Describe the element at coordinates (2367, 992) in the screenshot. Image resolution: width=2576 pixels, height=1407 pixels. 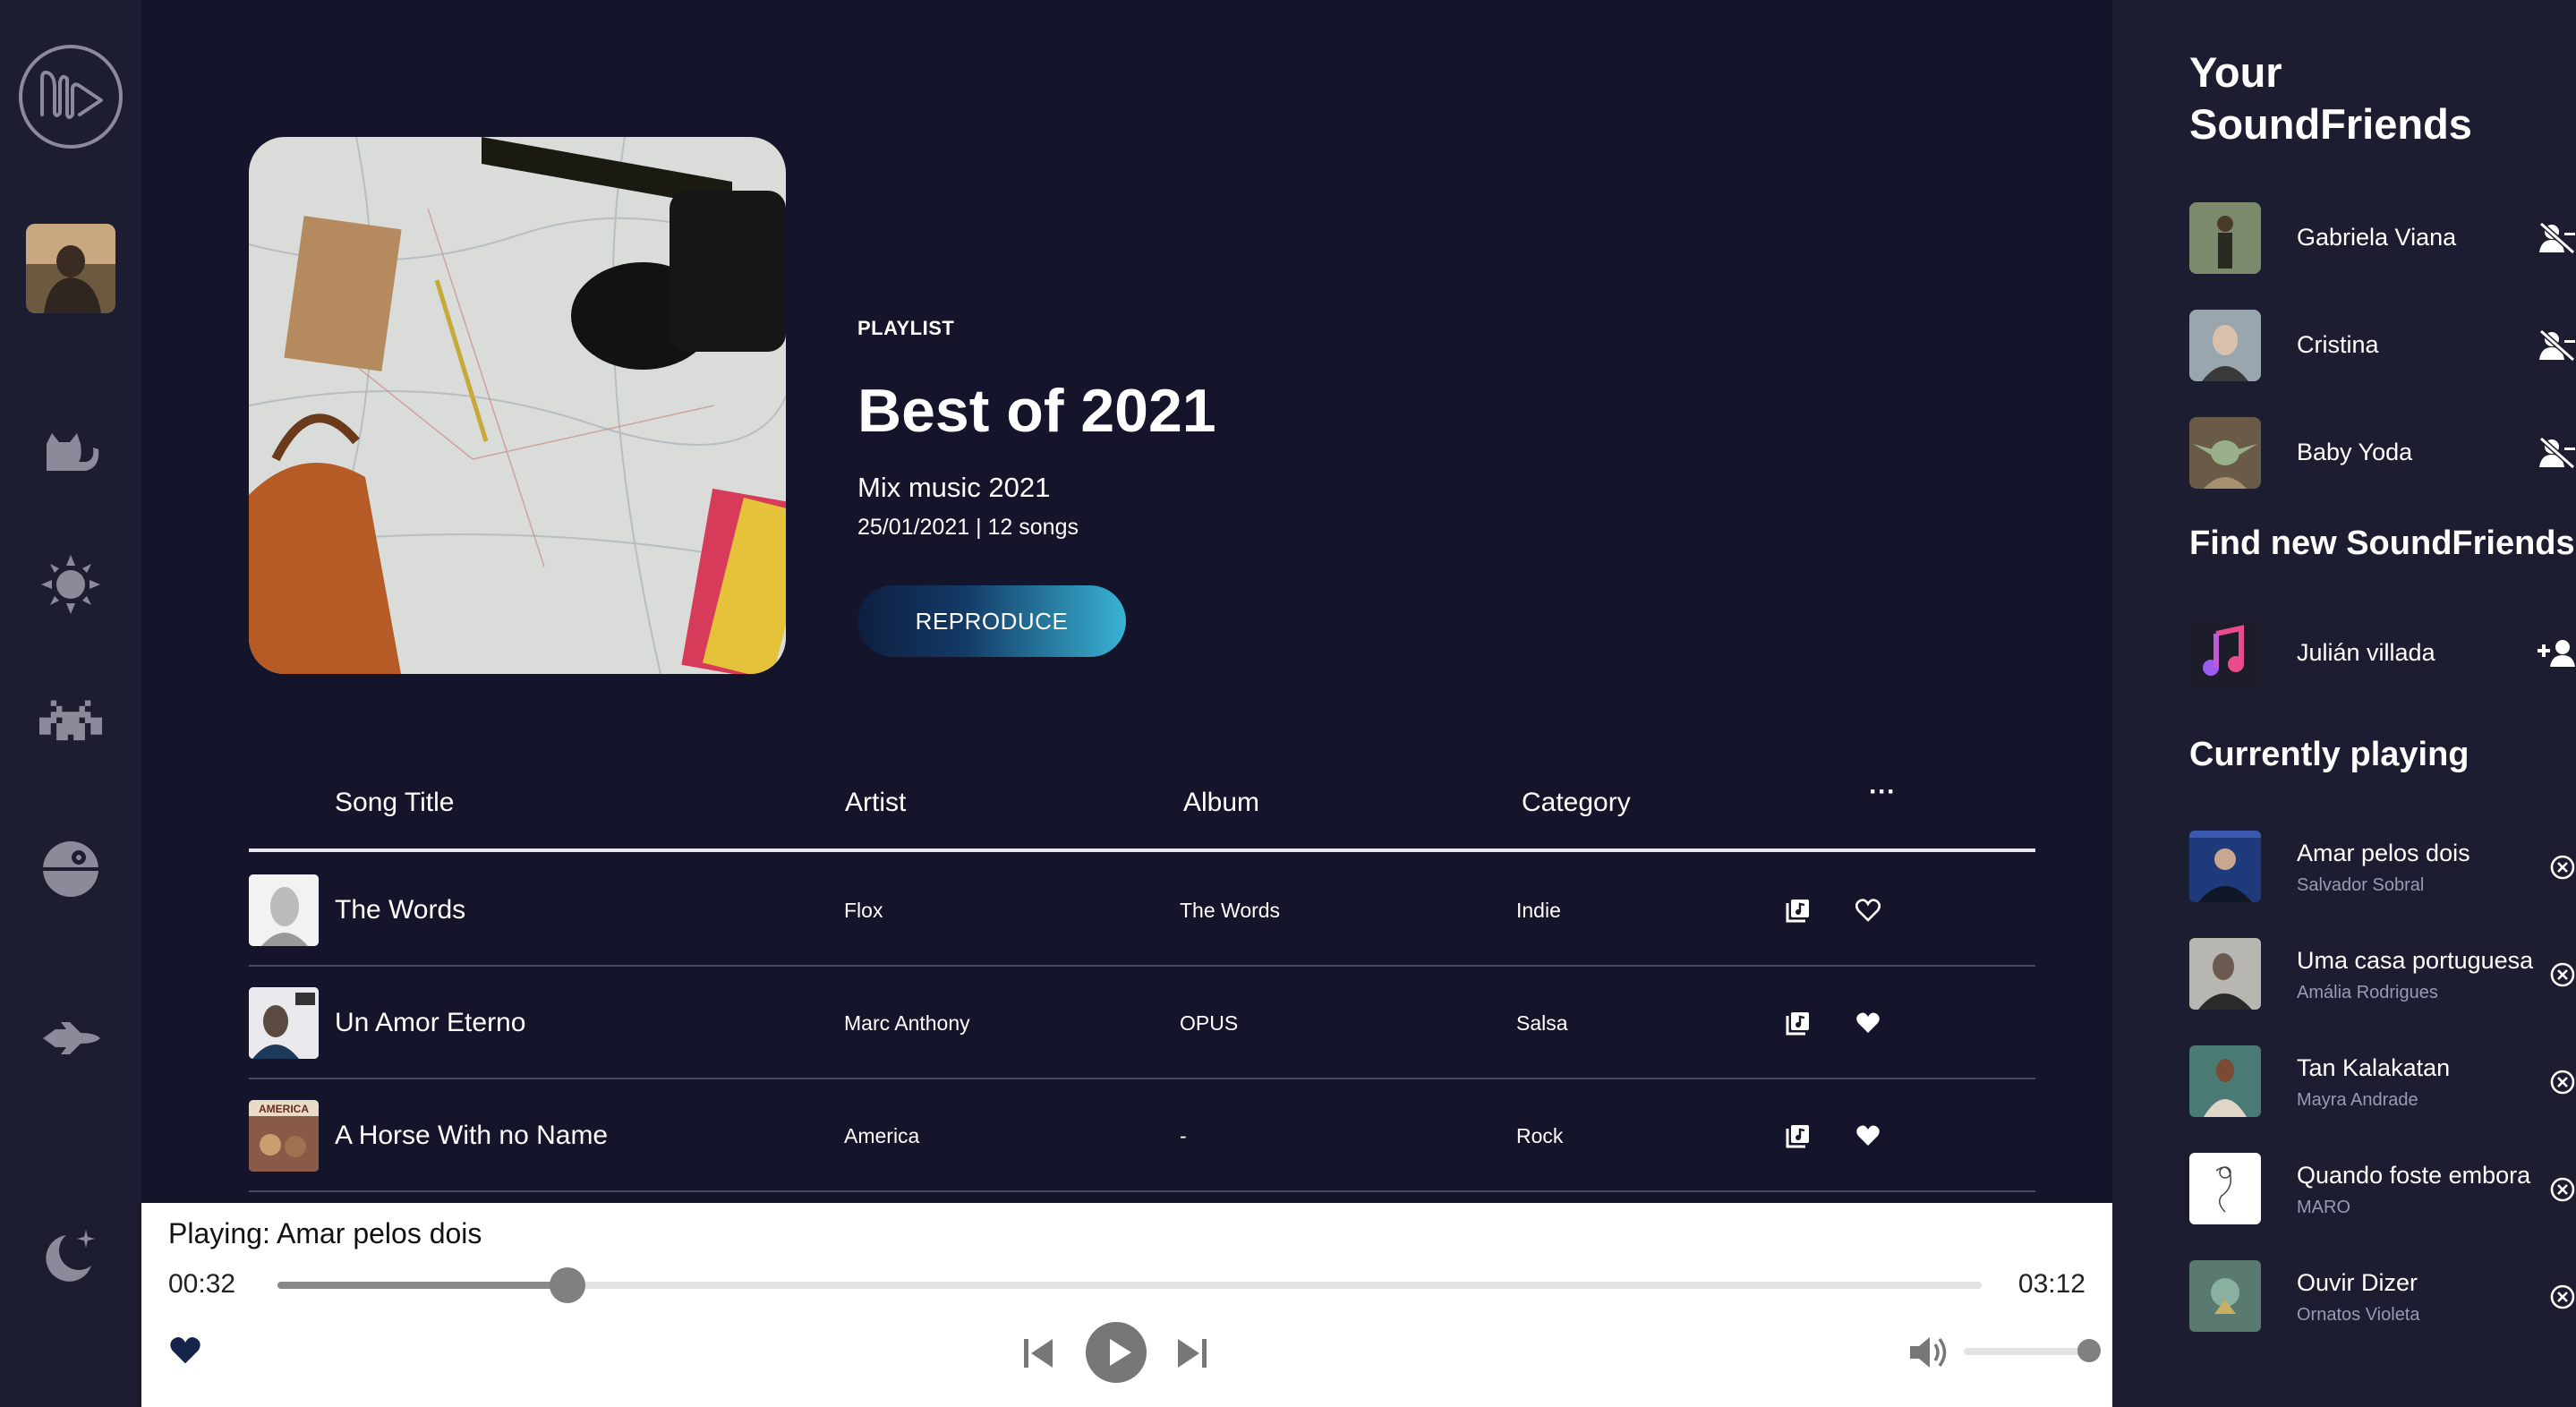
I see `queue-song-artist: Amália Rodrigues` at that location.